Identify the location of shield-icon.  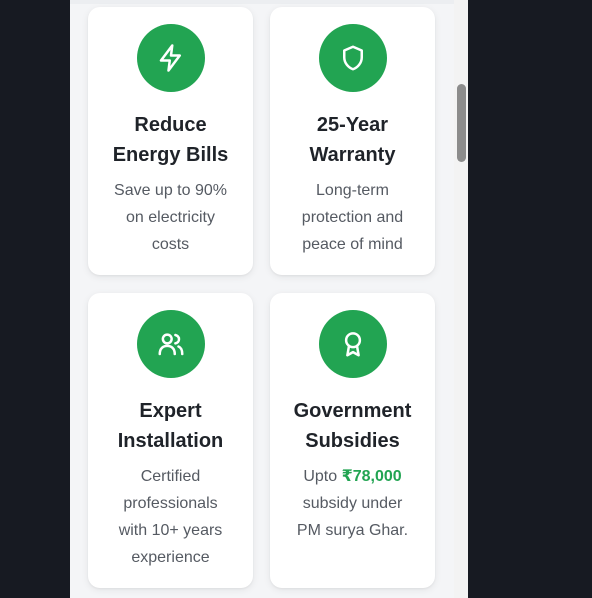
(352, 58).